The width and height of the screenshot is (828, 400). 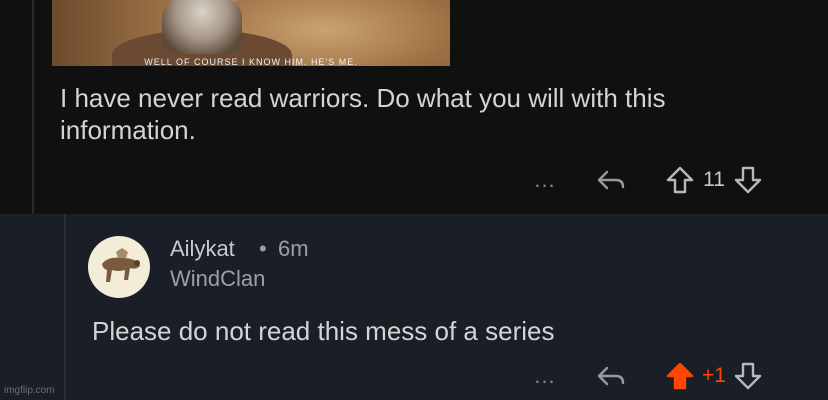 What do you see at coordinates (202, 249) in the screenshot?
I see `username: Ailykat` at bounding box center [202, 249].